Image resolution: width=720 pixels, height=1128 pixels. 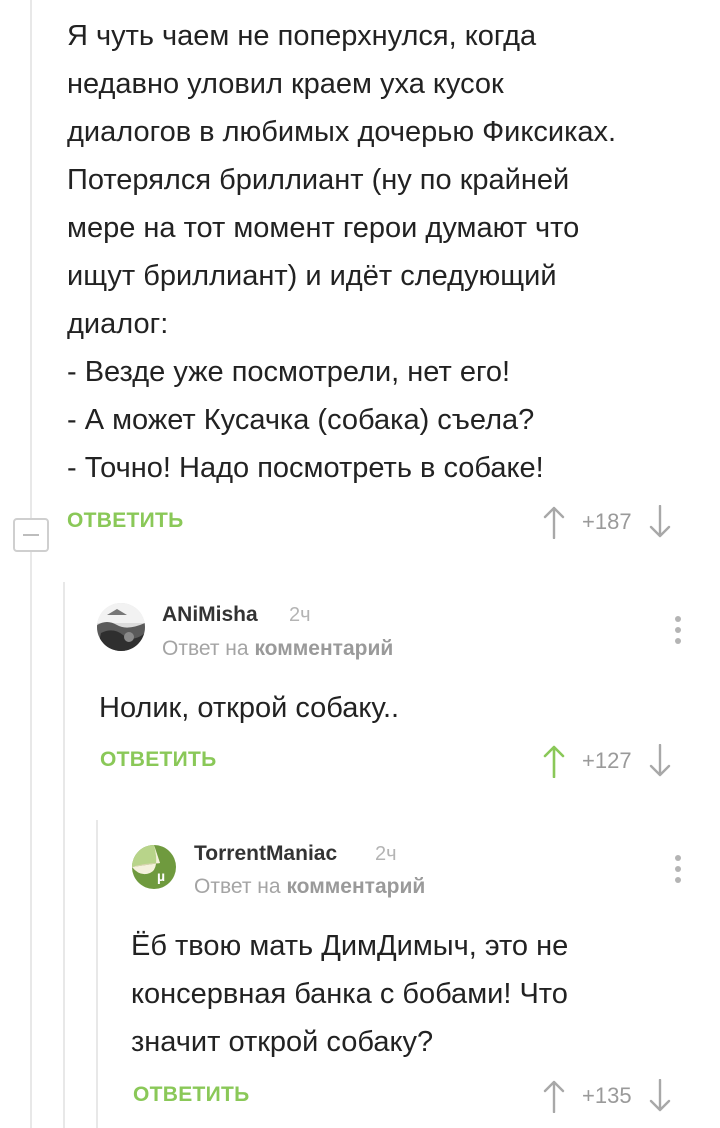 What do you see at coordinates (301, 420) in the screenshot?
I see `comment-line: - А может Кусачка (собака) съела?` at bounding box center [301, 420].